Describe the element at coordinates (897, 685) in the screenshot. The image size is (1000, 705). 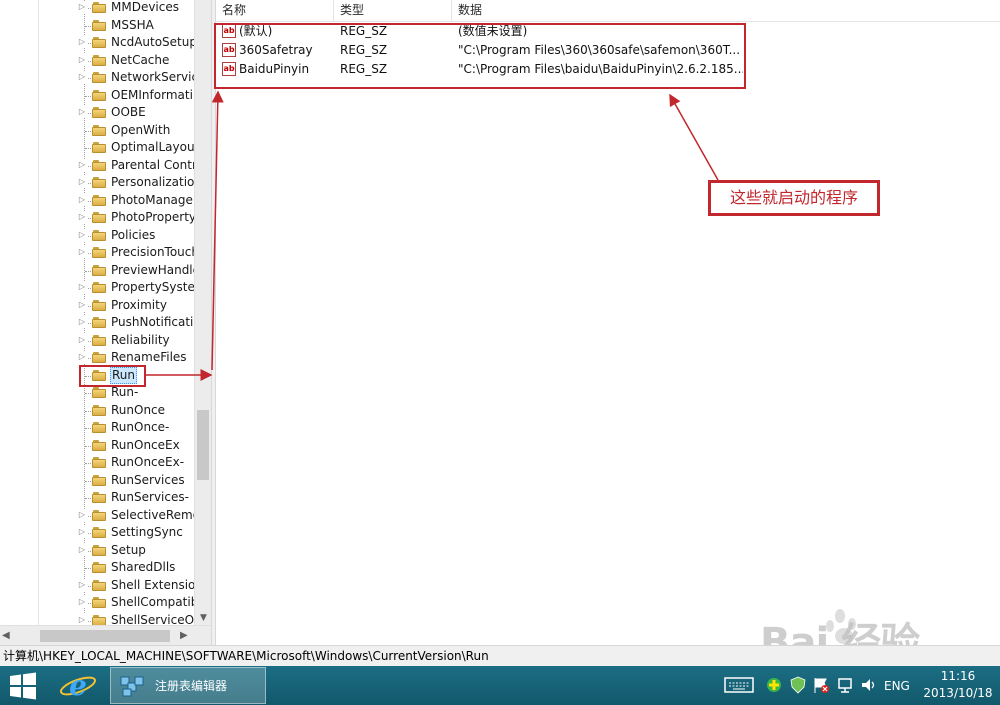
I see `input-language-indicator: ENG` at that location.